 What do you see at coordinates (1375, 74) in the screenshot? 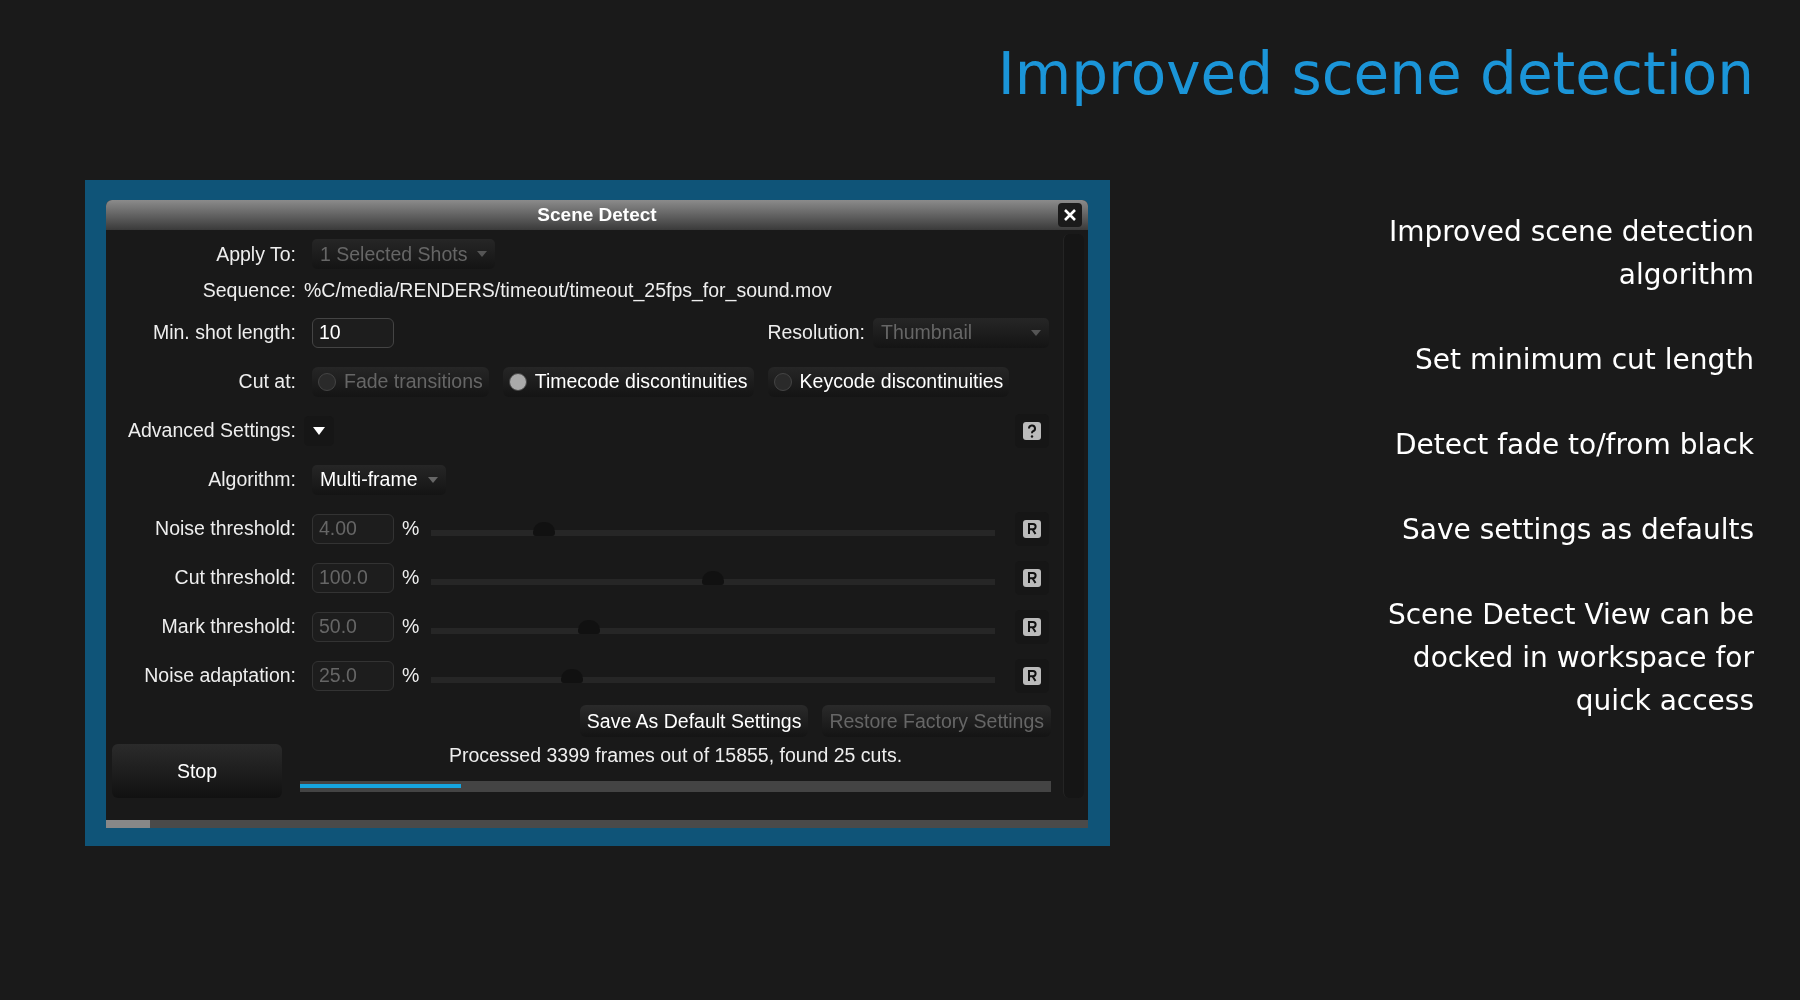
I see `headline: Improved scene detection` at bounding box center [1375, 74].